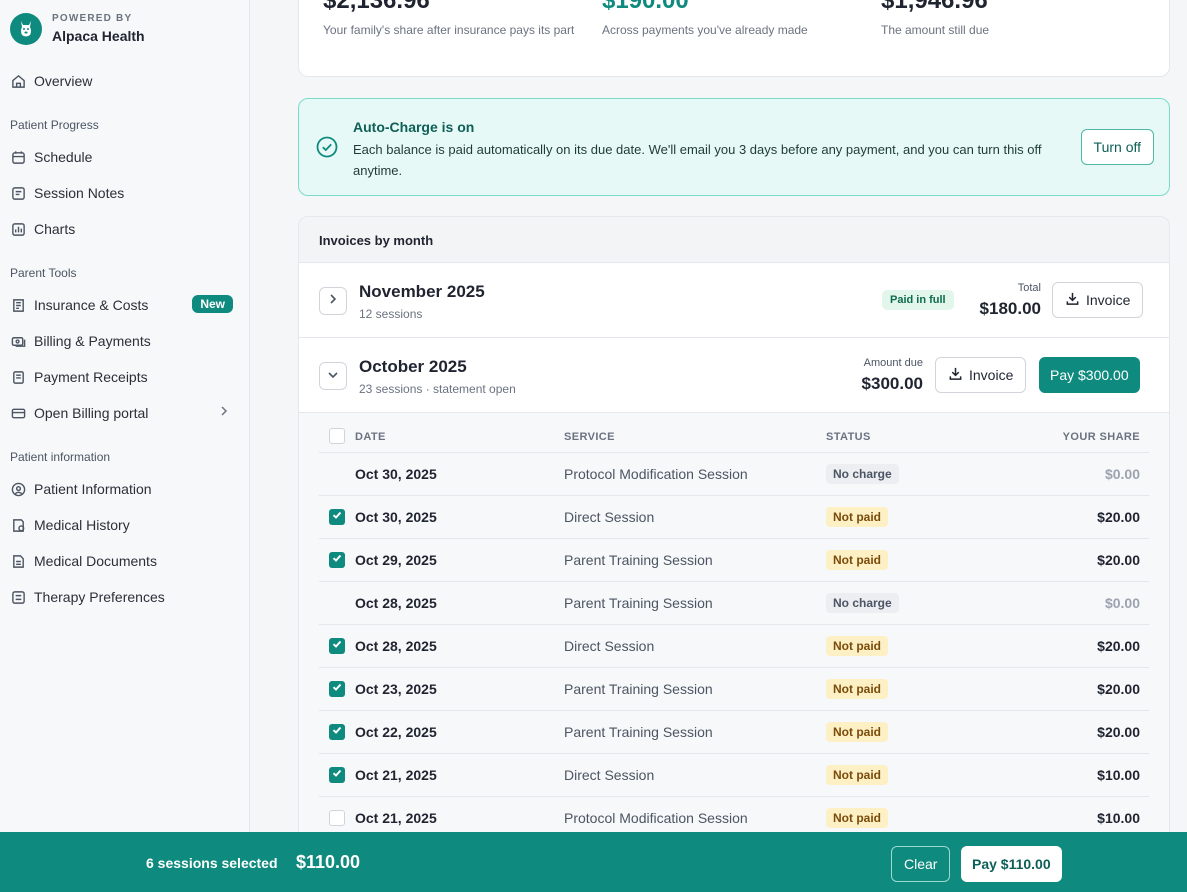  I want to click on sidebar-item-open-billing-portal: Open Billing portal, so click(124, 413).